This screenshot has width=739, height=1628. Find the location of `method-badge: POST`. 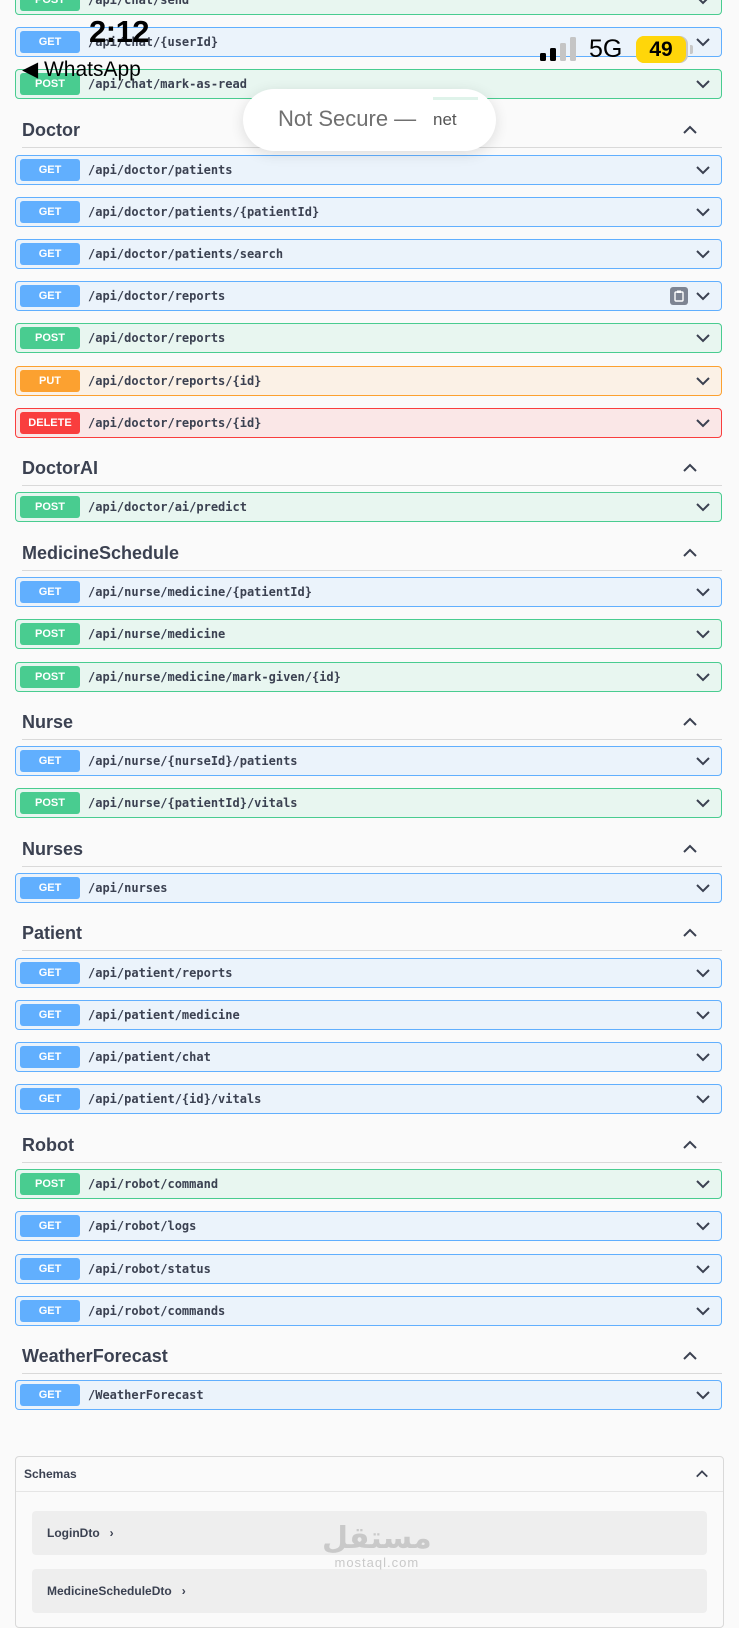

method-badge: POST is located at coordinates (50, 338).